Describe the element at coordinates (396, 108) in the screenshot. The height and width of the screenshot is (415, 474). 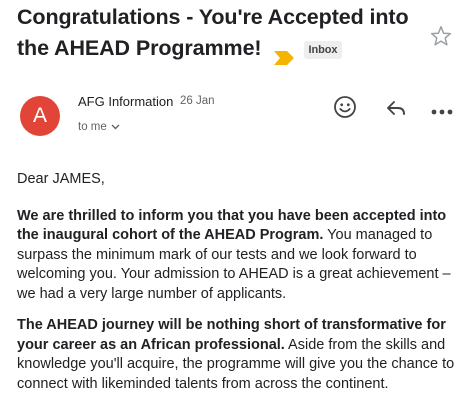
I see `reply-icon` at that location.